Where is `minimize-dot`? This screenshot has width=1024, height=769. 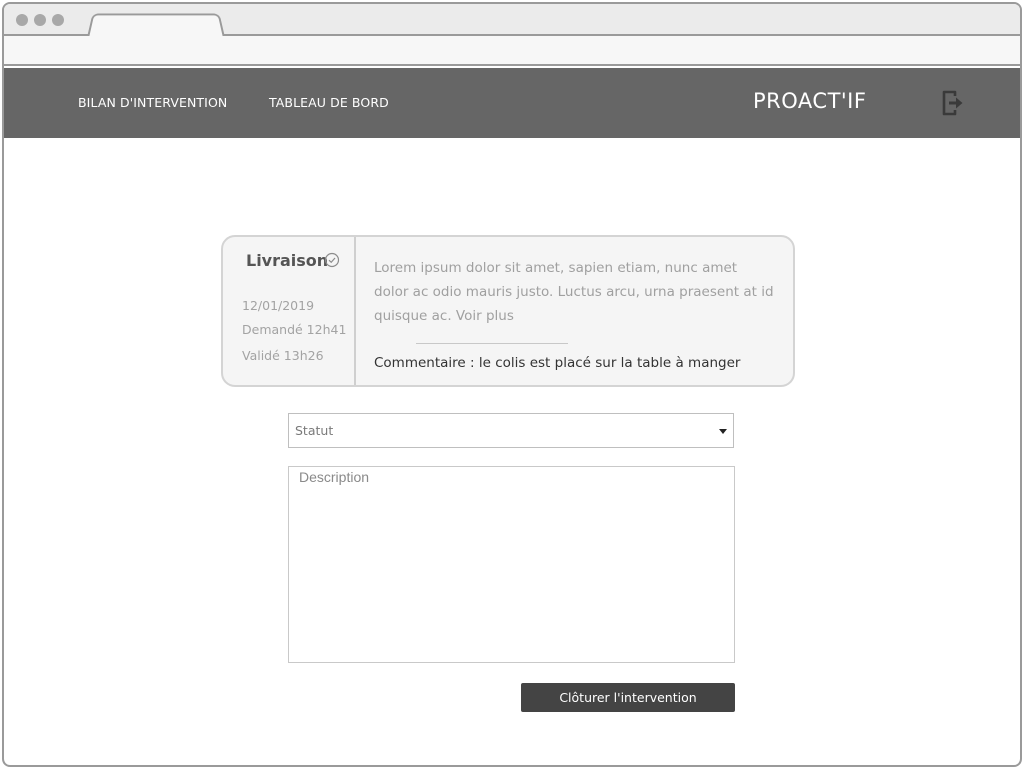
minimize-dot is located at coordinates (40, 20).